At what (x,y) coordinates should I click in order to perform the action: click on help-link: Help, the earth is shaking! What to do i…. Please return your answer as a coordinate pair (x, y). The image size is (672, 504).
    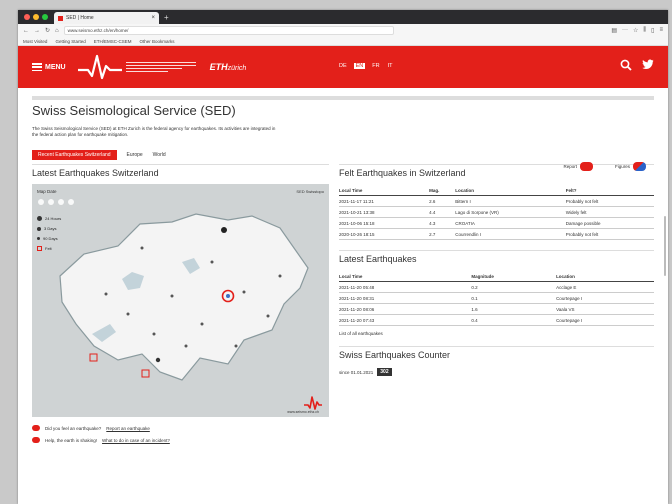
    Looking at the image, I should click on (180, 440).